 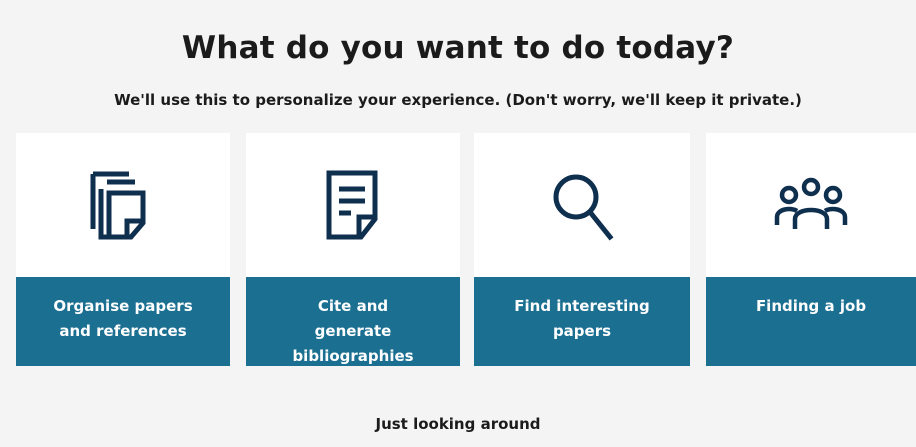 What do you see at coordinates (811, 321) in the screenshot?
I see `card-label: Finding a job` at bounding box center [811, 321].